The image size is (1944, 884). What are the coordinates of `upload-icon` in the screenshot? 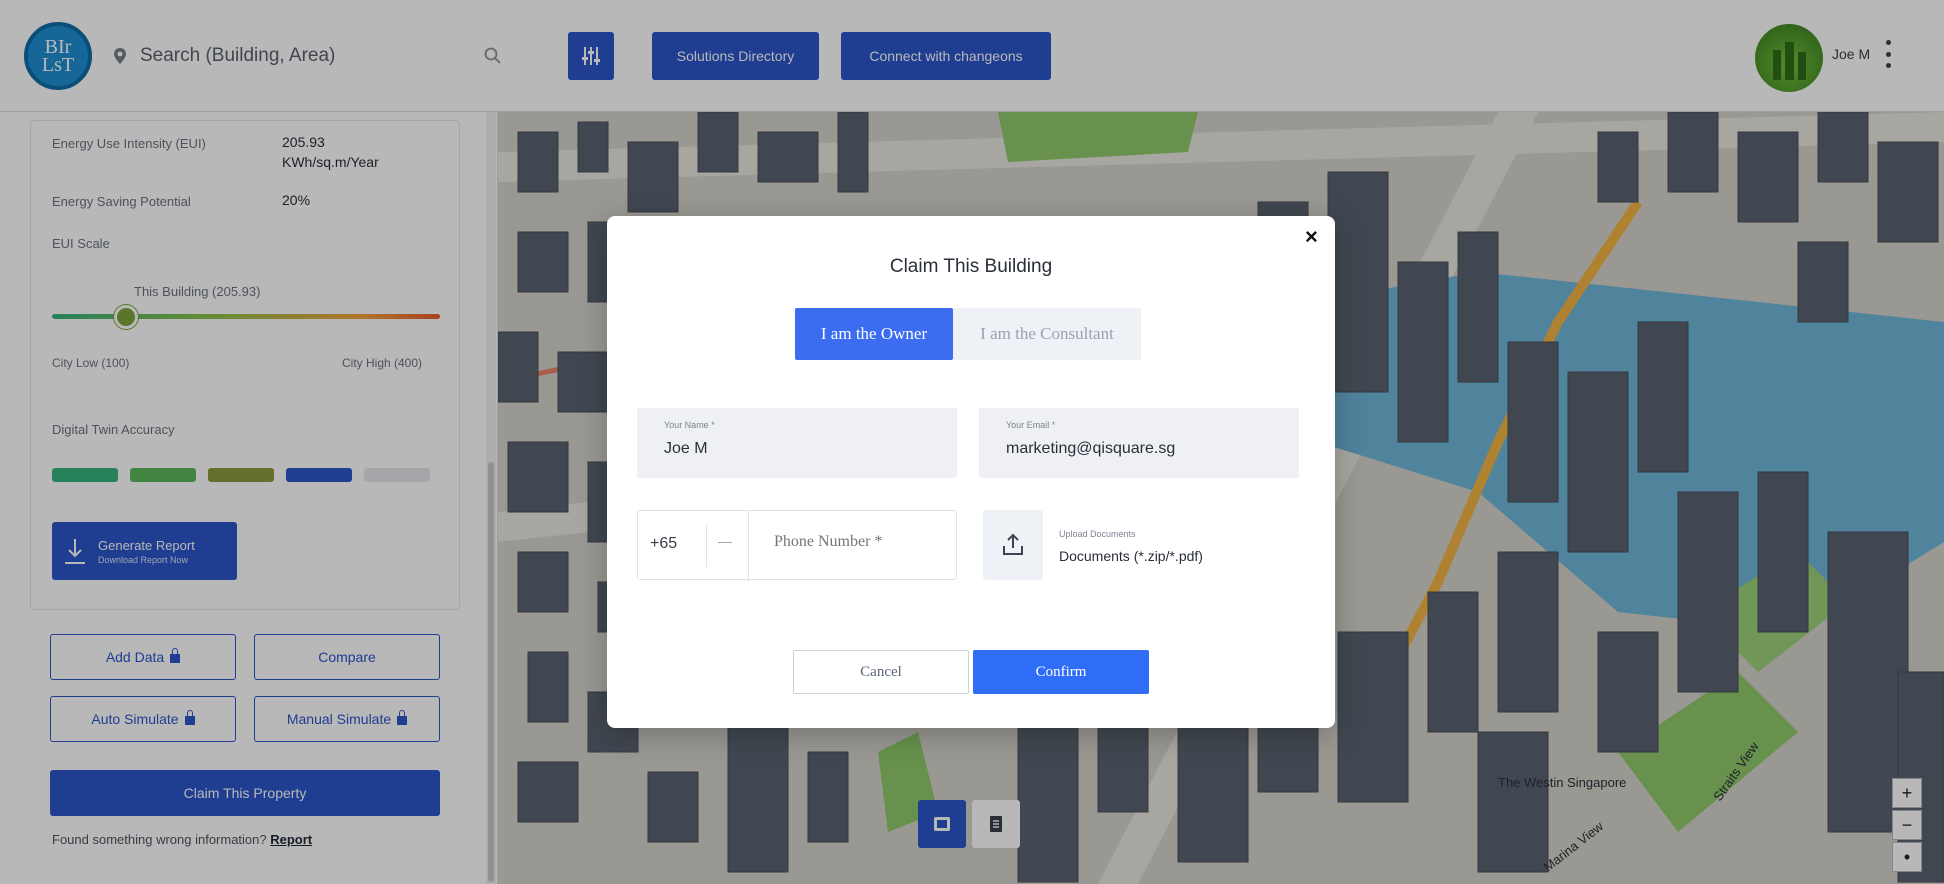 It's located at (1013, 544).